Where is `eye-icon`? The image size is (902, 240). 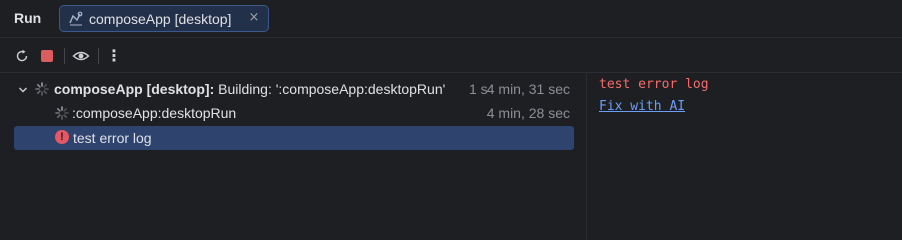
eye-icon is located at coordinates (81, 56).